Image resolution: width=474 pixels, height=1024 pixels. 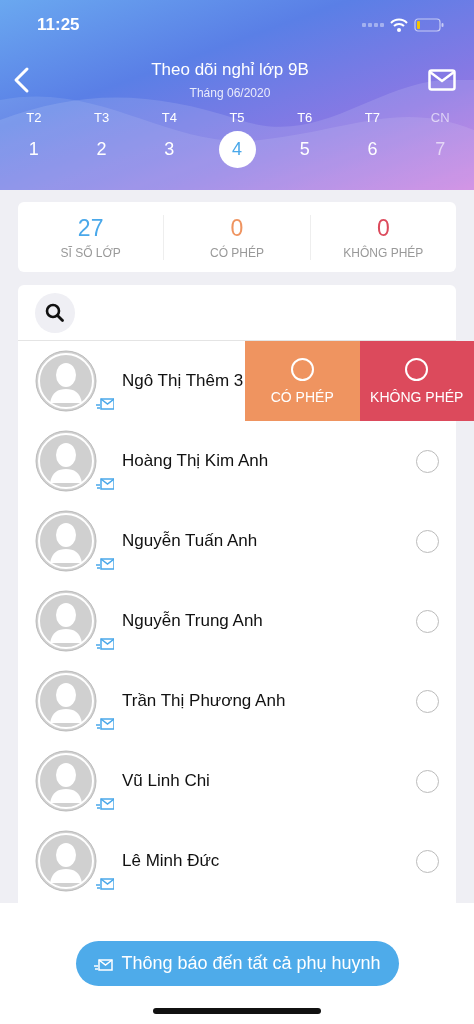 What do you see at coordinates (429, 25) in the screenshot?
I see `battery-icon` at bounding box center [429, 25].